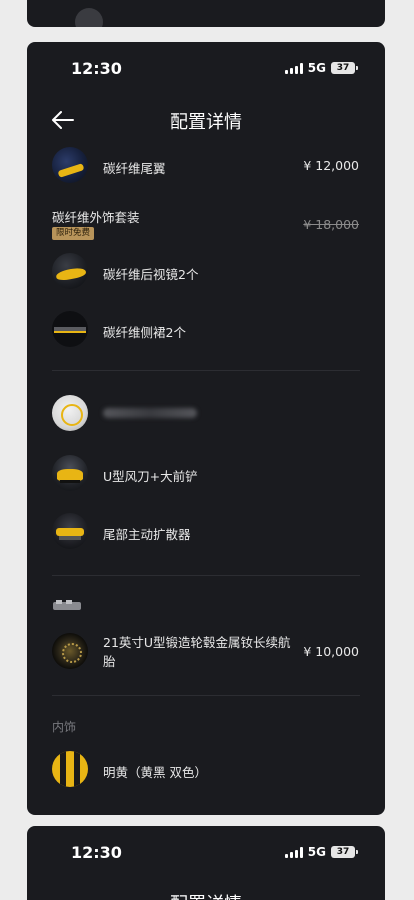  Describe the element at coordinates (206, 222) in the screenshot. I see `list-item: 碳纤维外饰套装 限时免费 ¥ 18,000` at that location.